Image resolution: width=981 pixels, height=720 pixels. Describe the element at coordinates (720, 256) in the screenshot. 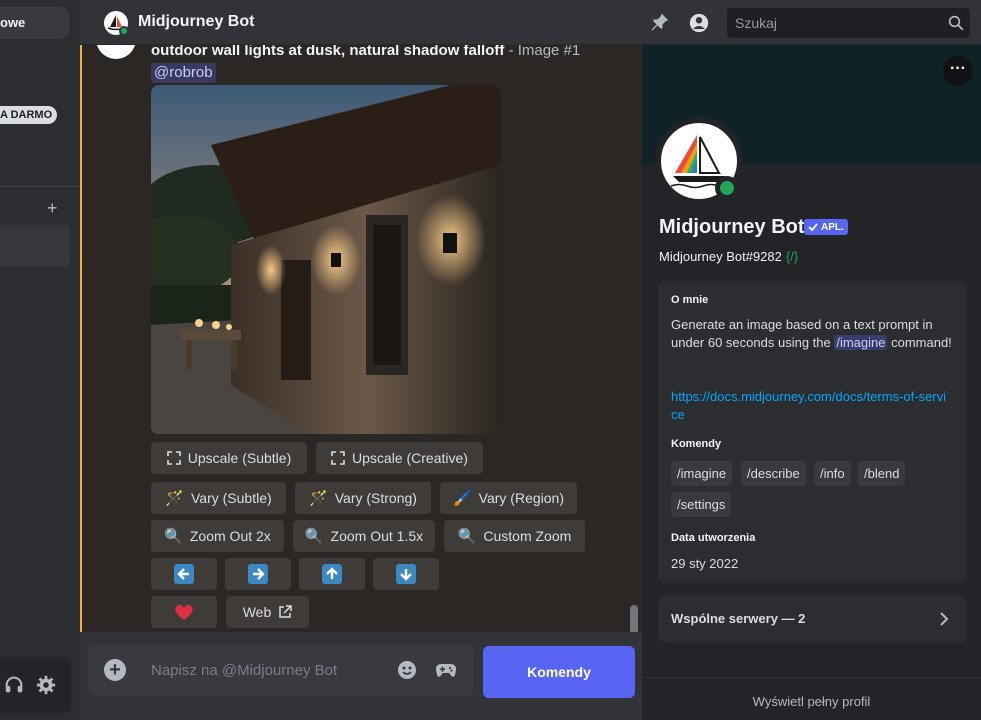

I see `handle-text: Midjourney Bot#9282` at that location.